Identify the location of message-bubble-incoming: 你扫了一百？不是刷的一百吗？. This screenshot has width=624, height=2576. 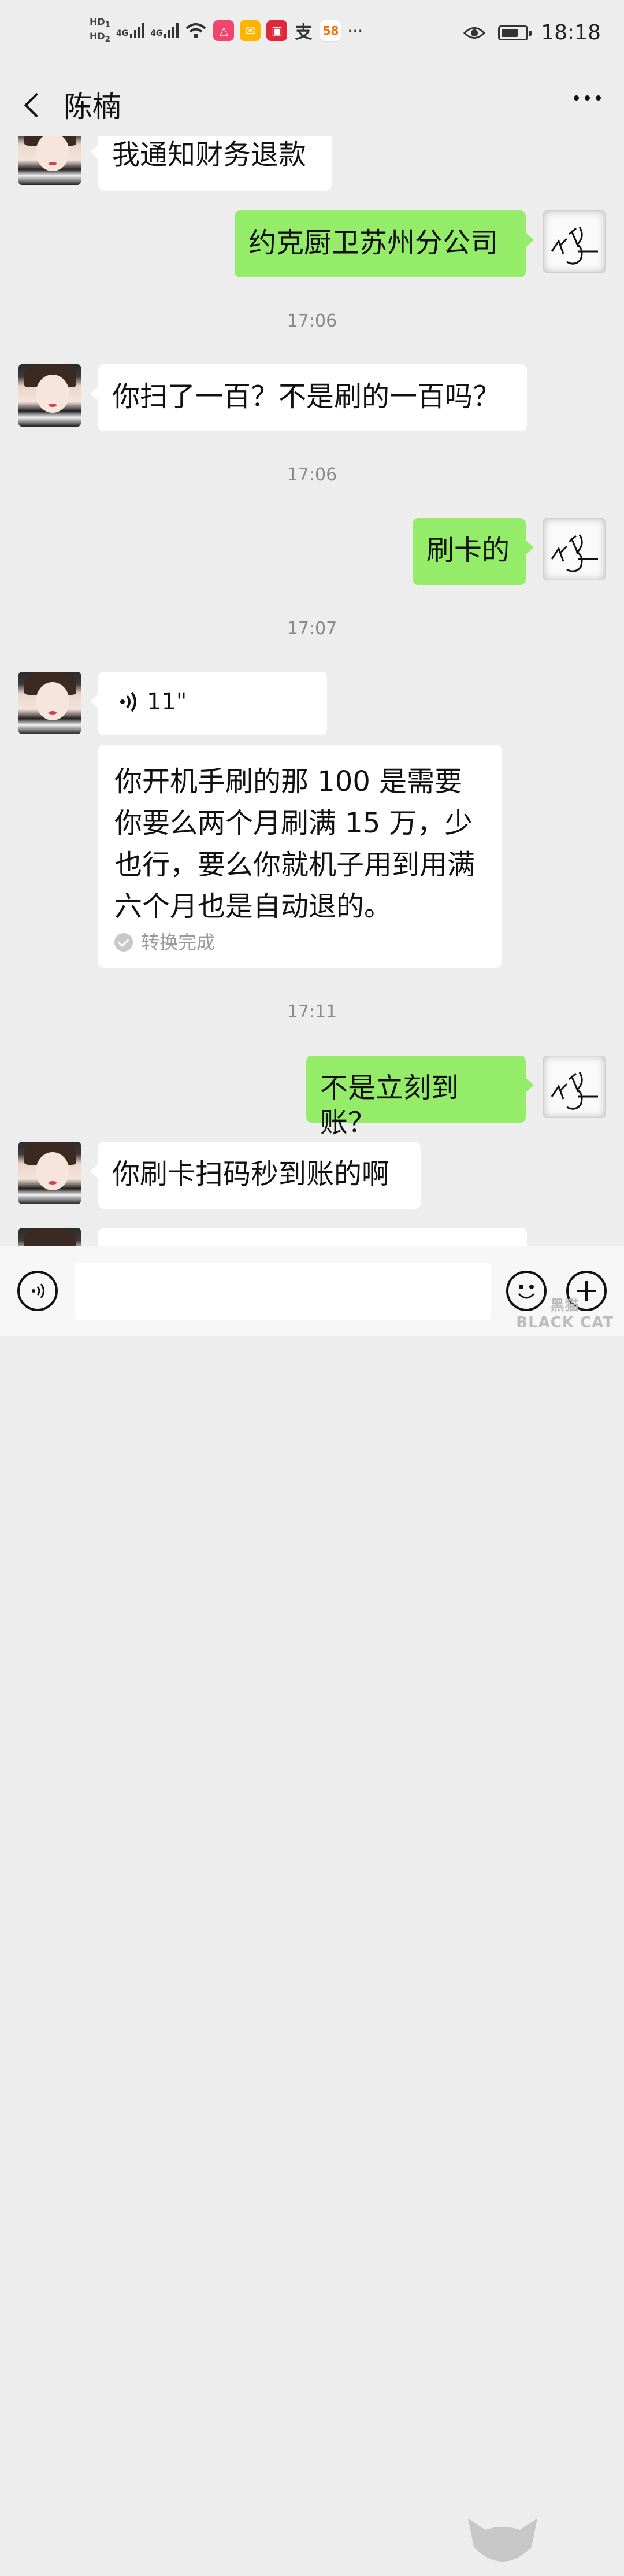
(308, 398).